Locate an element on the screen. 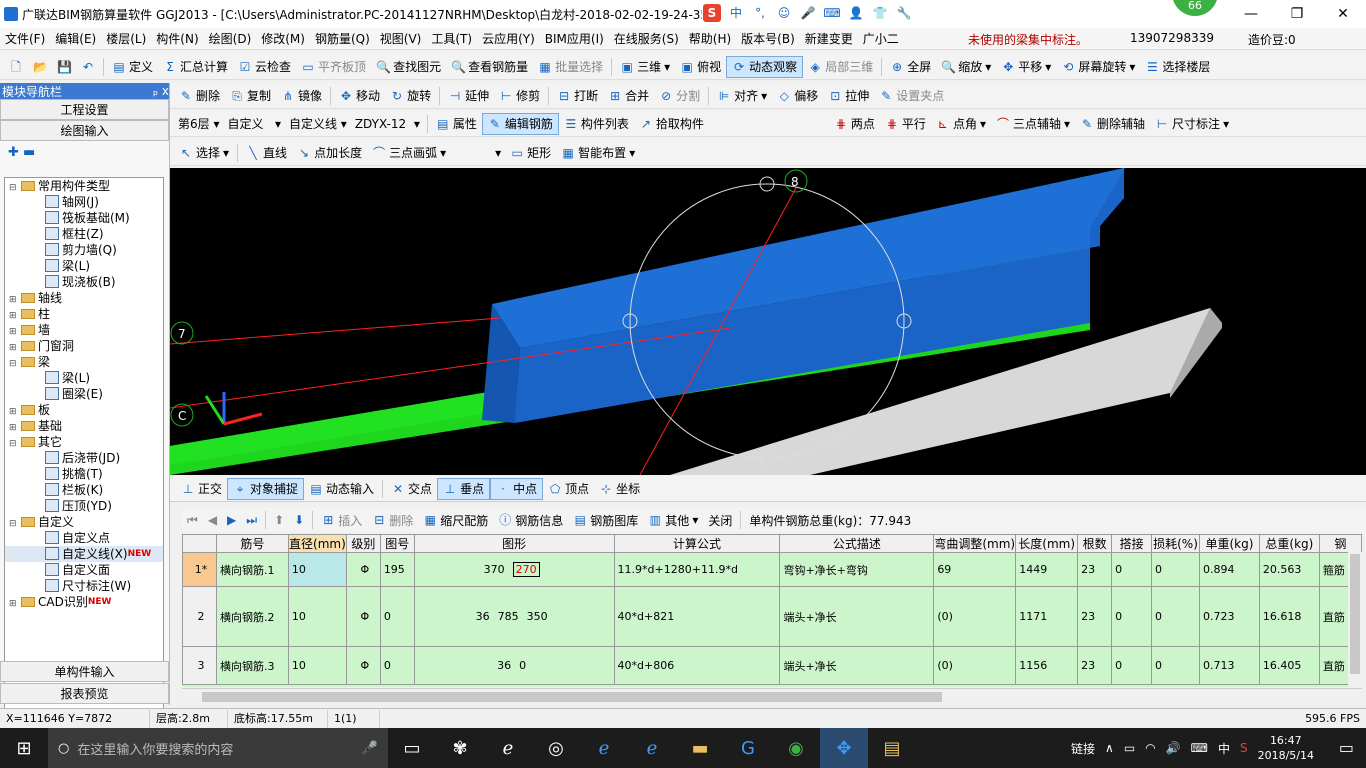 Image resolution: width=1366 pixels, height=768 pixels. point-length-button: ↘ 点加长度 is located at coordinates (329, 153).